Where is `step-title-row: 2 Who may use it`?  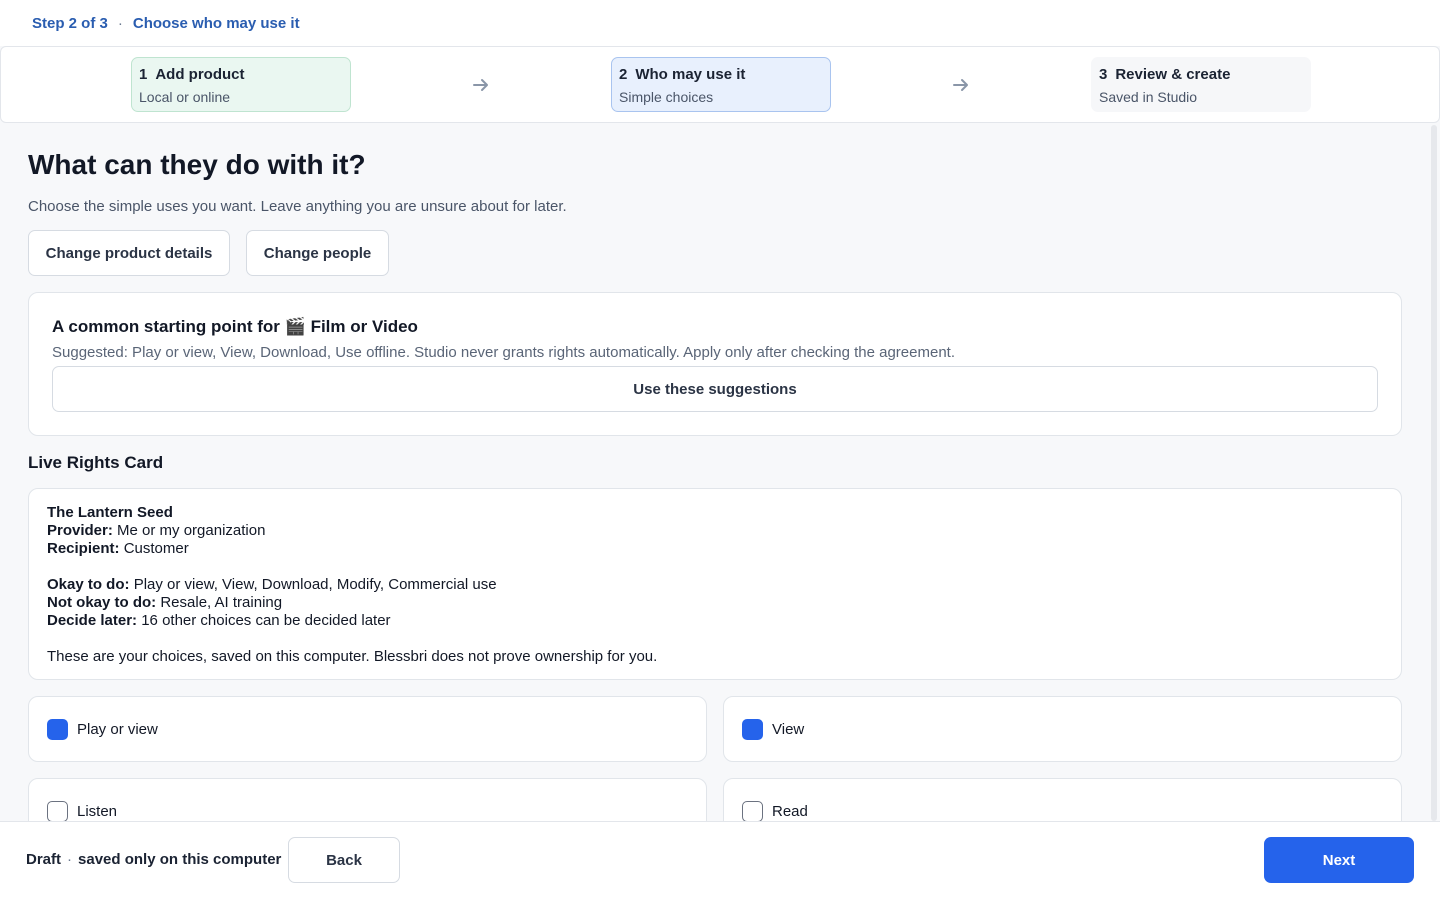
step-title-row: 2 Who may use it is located at coordinates (721, 74).